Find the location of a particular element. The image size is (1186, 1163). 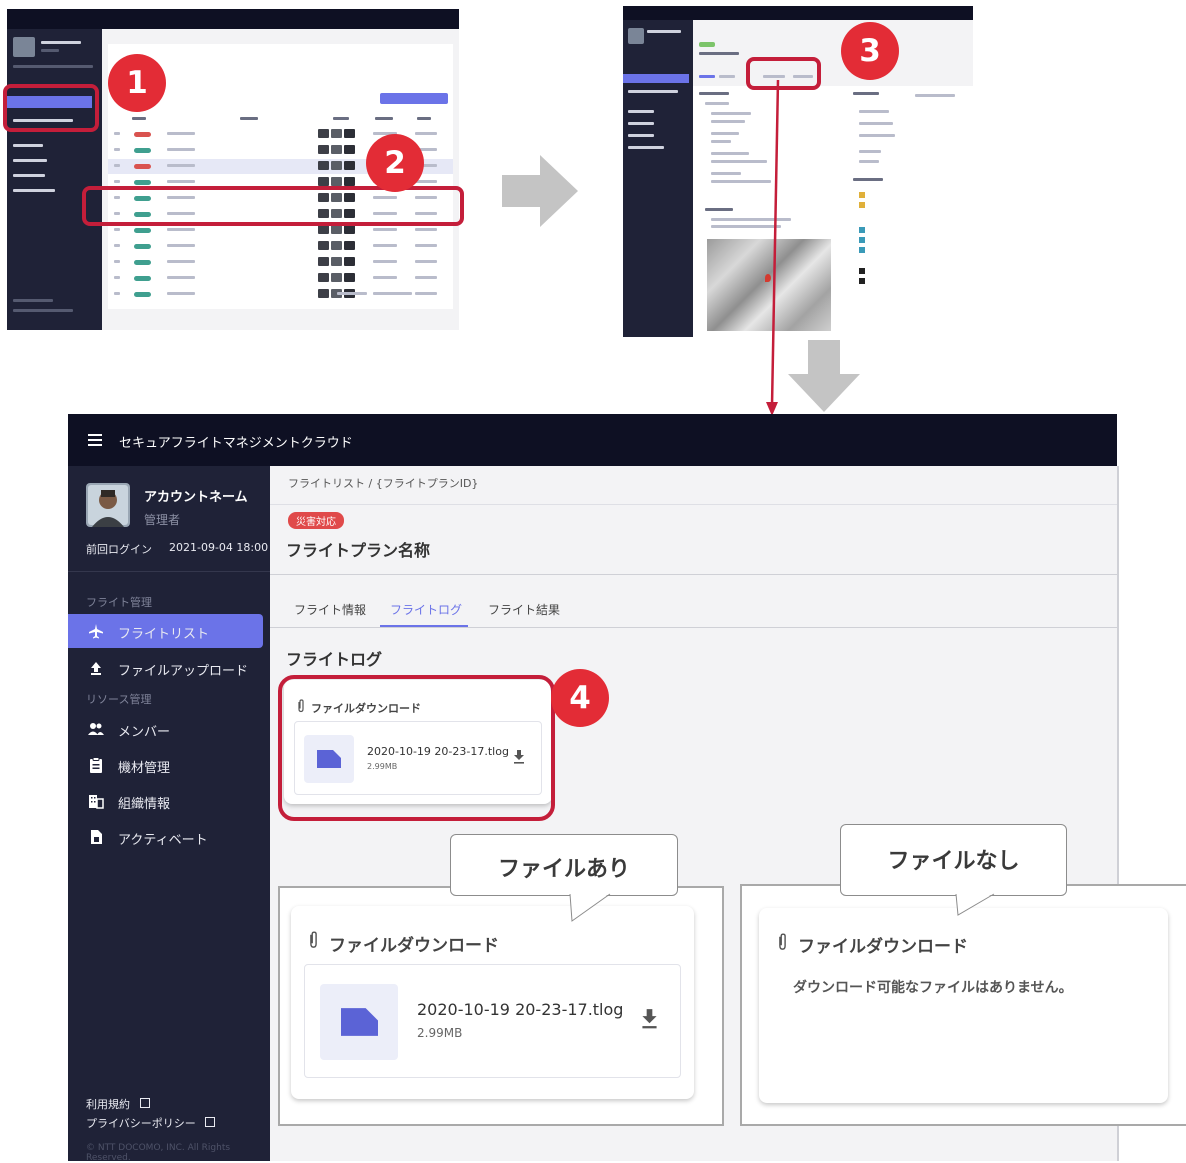

account-role: 管理者 is located at coordinates (162, 520).